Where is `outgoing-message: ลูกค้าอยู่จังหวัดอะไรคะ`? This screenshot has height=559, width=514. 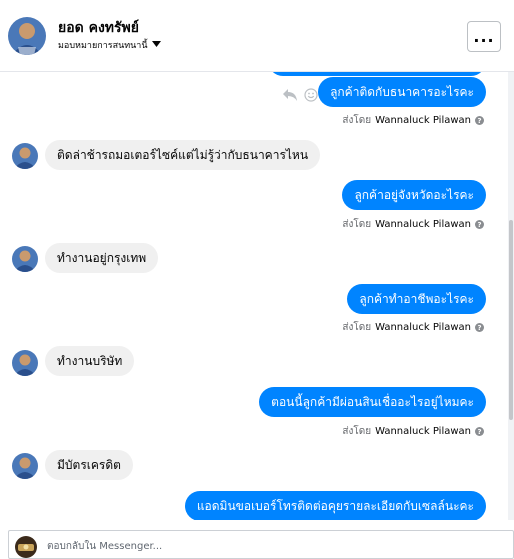
outgoing-message: ลูกค้าอยู่จังหวัดอะไรคะ is located at coordinates (414, 195).